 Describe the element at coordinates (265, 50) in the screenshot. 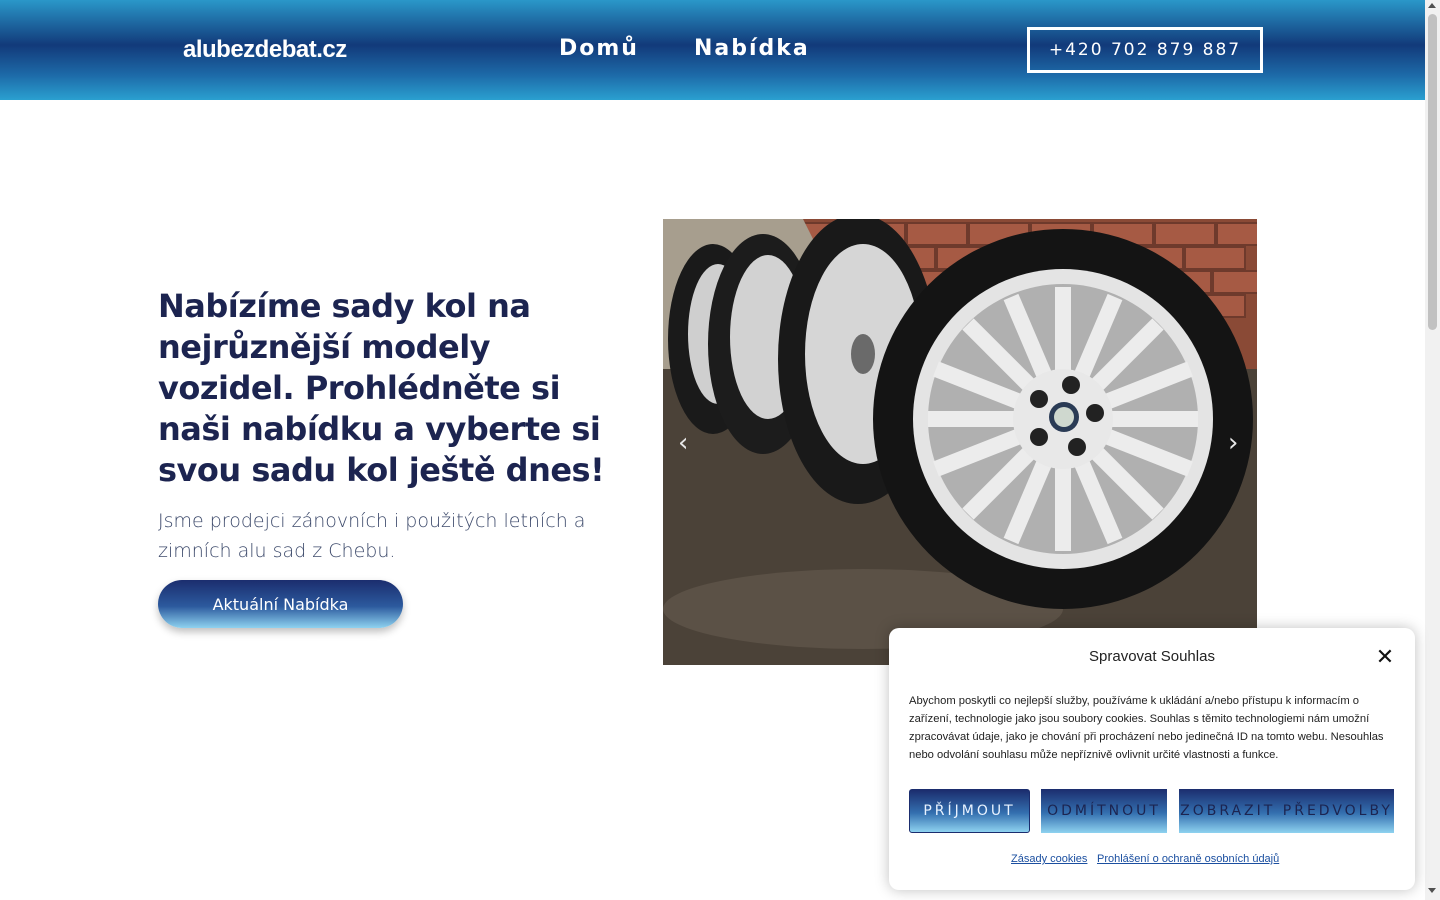

I see `site-logo: alubezdebat.cz` at that location.